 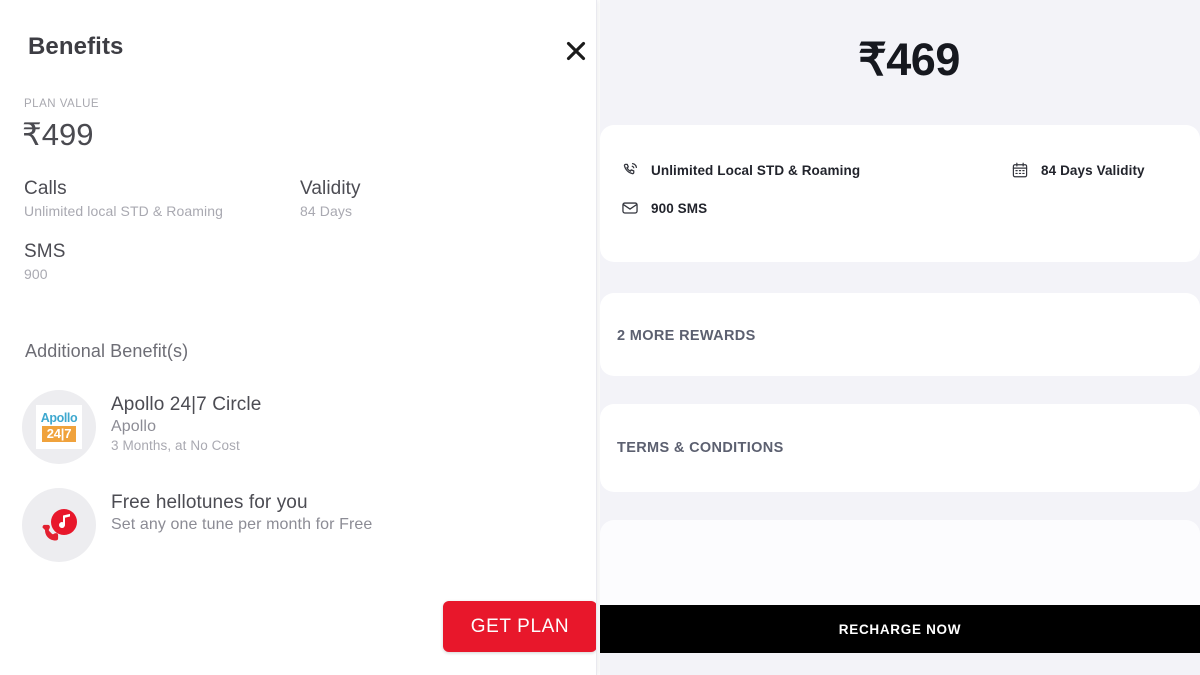 I want to click on spec-label: 84 Days Validity, so click(x=1093, y=170).